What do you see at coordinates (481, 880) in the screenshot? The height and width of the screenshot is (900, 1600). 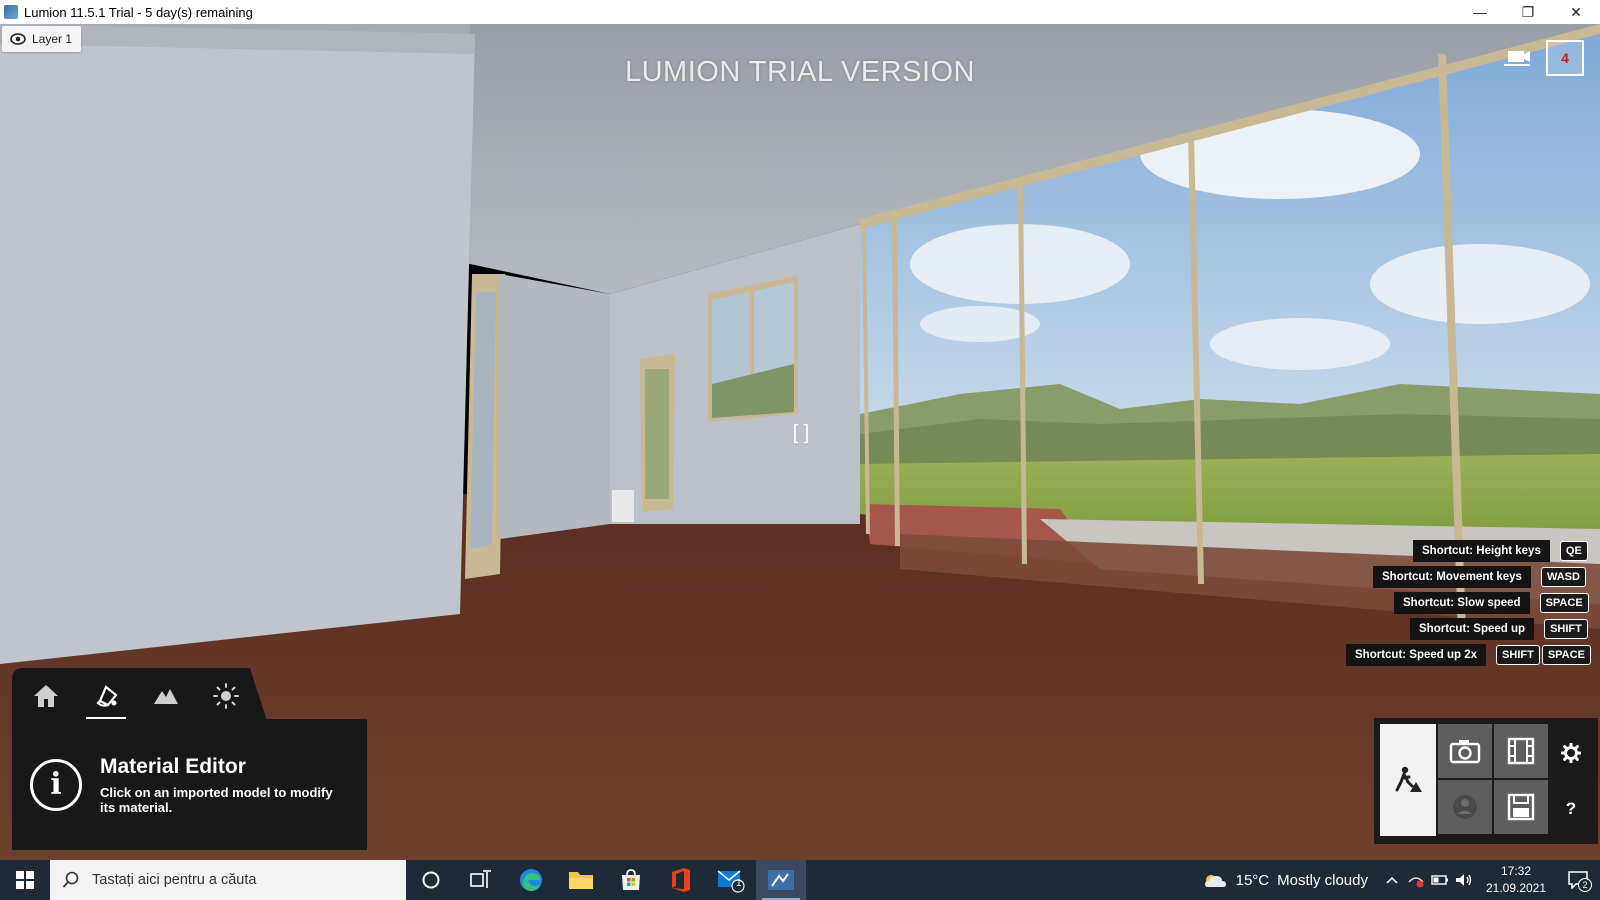 I see `task-view-icon` at bounding box center [481, 880].